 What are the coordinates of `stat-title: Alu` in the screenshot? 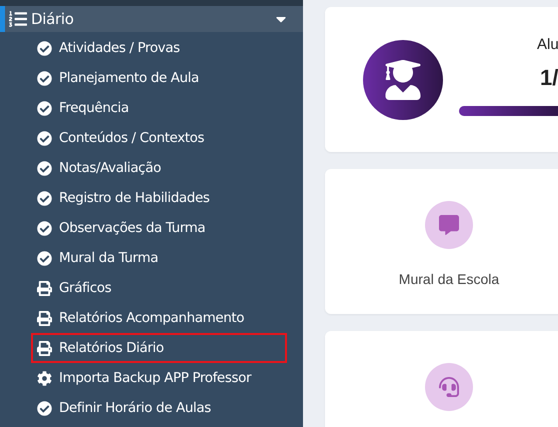 It's located at (547, 44).